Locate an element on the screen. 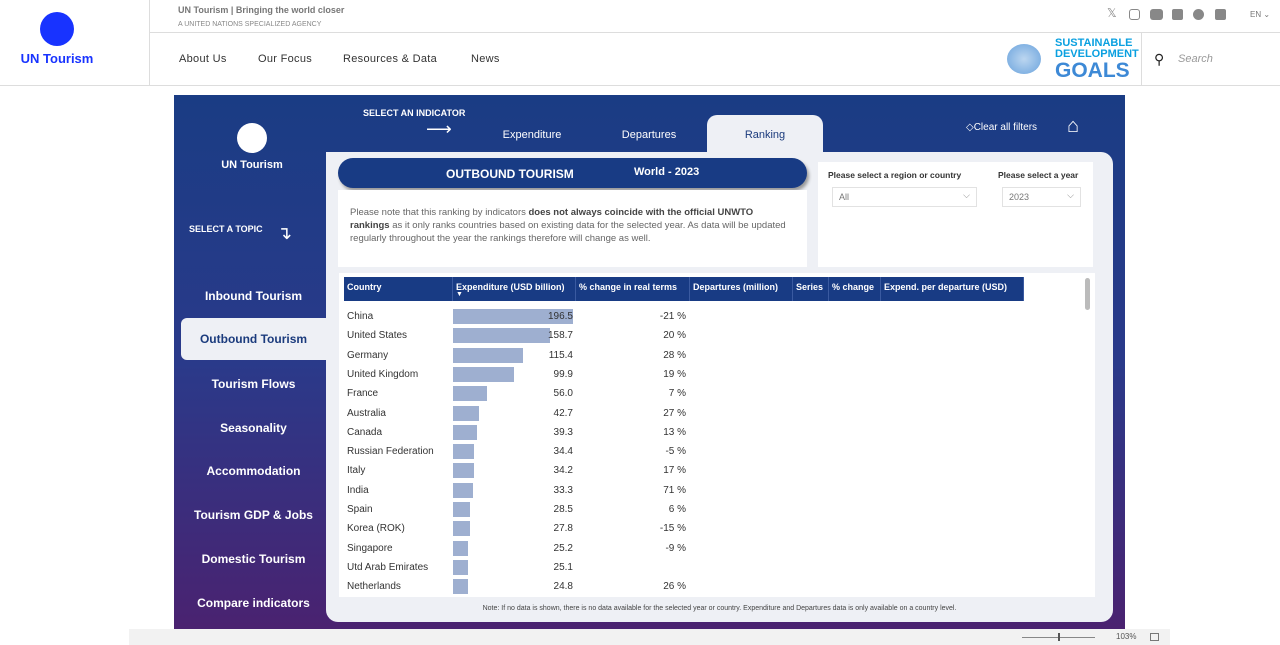 The image size is (1280, 645). country-cell: Singapore is located at coordinates (370, 548).